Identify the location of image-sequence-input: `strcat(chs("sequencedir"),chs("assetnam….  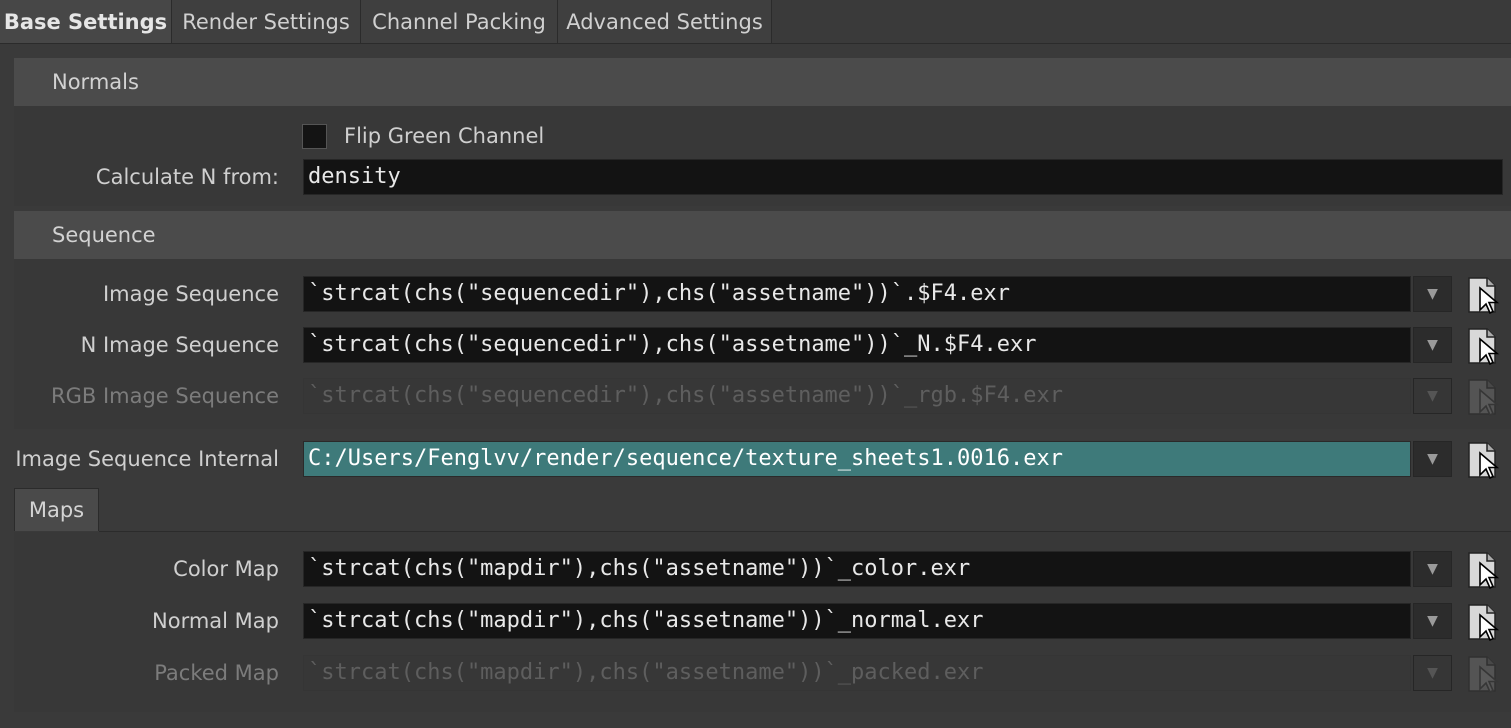
(857, 294).